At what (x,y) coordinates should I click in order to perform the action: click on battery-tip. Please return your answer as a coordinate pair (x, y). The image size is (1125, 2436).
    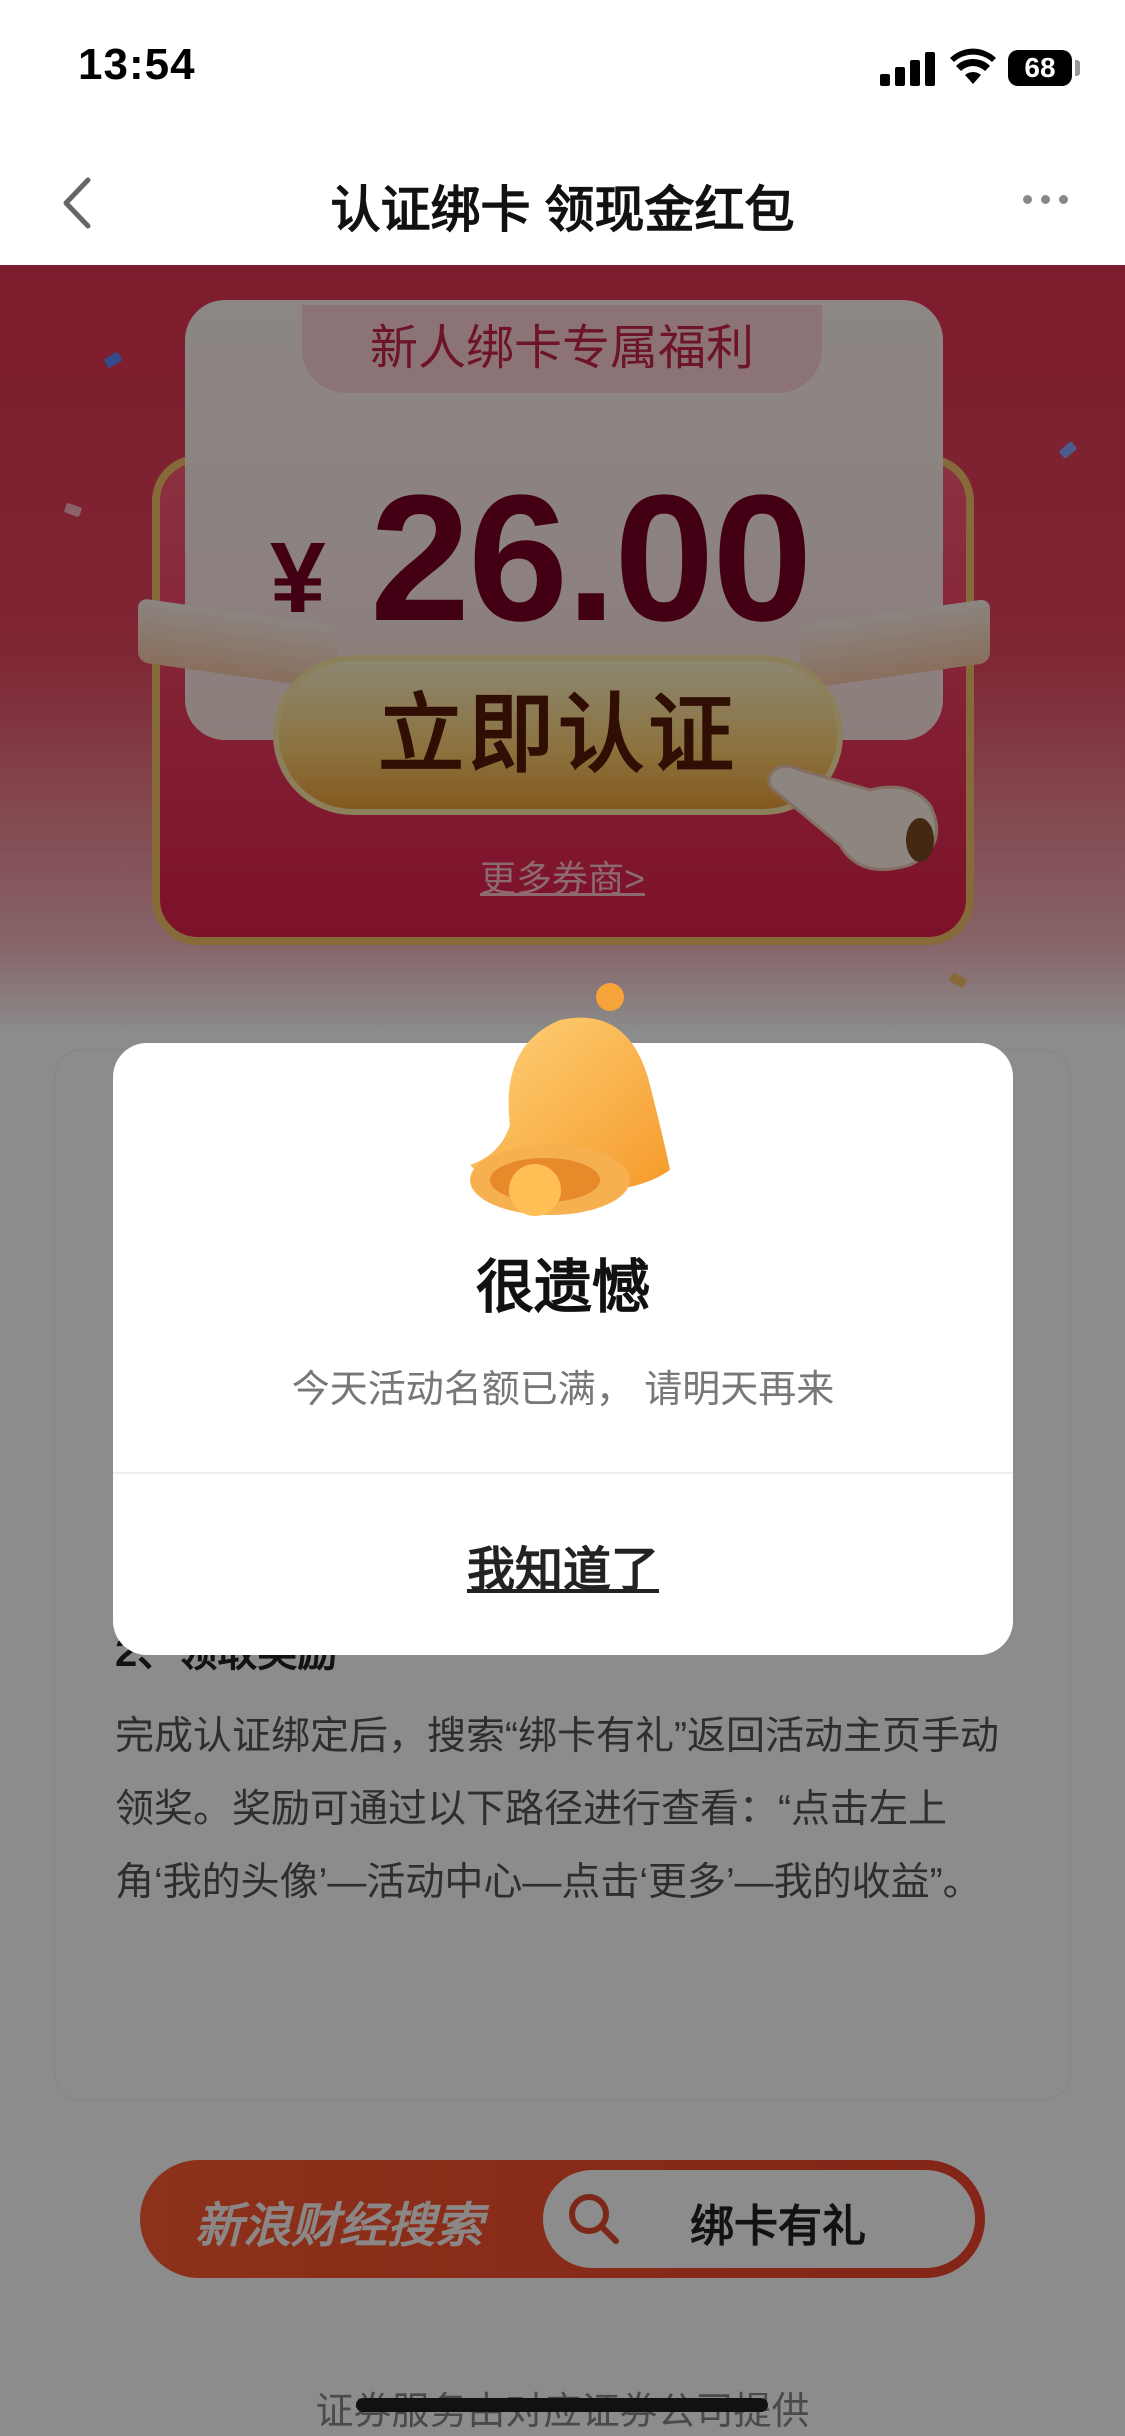
    Looking at the image, I should click on (1077, 68).